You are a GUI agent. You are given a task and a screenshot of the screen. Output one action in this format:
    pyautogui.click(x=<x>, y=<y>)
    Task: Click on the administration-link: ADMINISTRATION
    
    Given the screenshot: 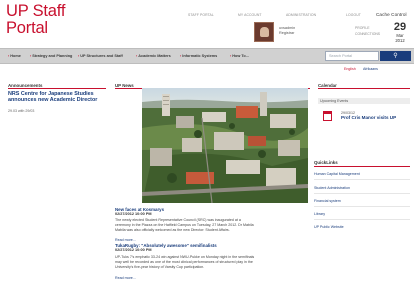 What is the action you would take?
    pyautogui.click(x=301, y=15)
    